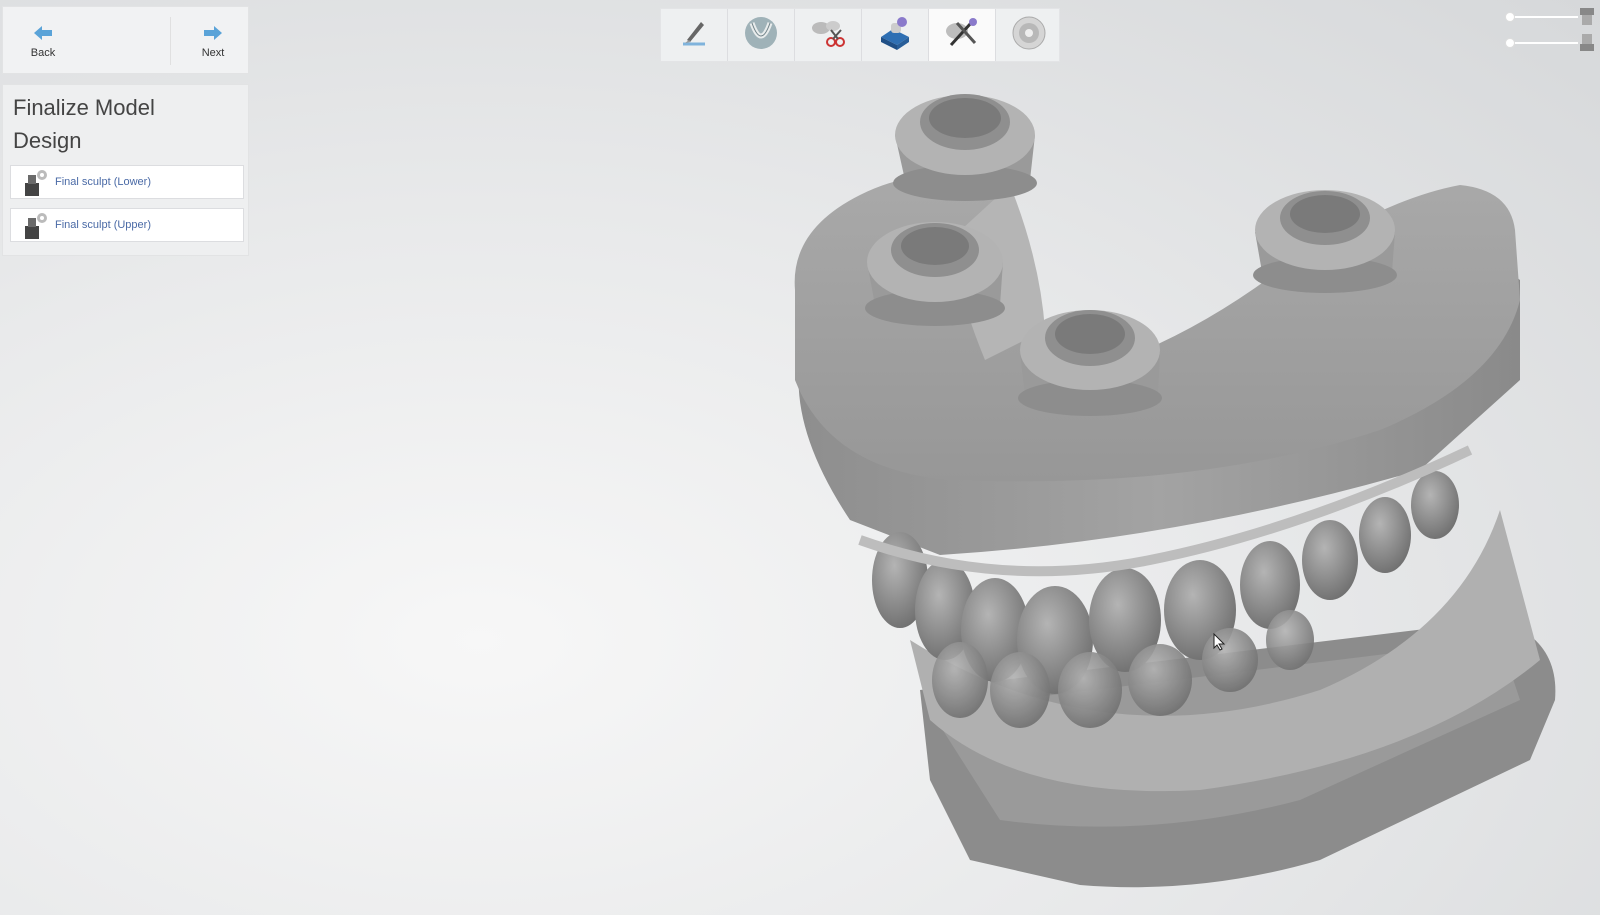 The height and width of the screenshot is (915, 1600). Describe the element at coordinates (1219, 644) in the screenshot. I see `mouse-cursor-icon` at that location.